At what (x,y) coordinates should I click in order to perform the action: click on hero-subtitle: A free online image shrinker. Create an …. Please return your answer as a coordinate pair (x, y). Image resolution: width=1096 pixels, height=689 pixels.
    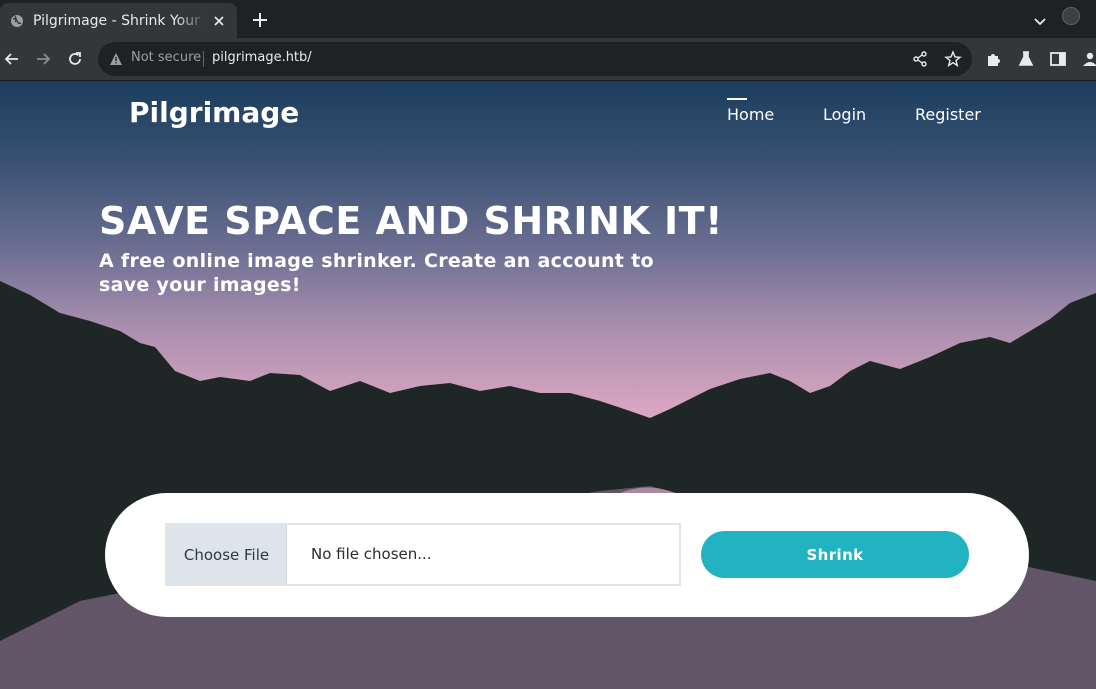
    Looking at the image, I should click on (376, 273).